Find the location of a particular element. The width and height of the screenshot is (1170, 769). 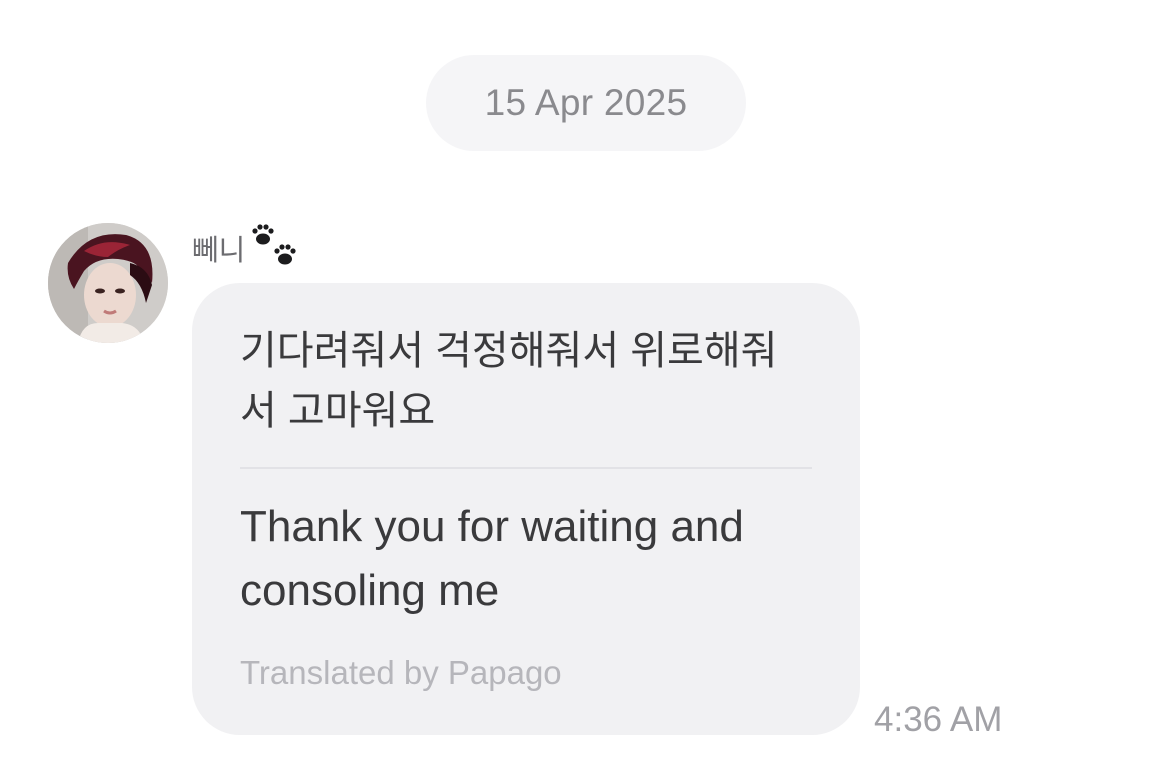

avatar is located at coordinates (108, 283).